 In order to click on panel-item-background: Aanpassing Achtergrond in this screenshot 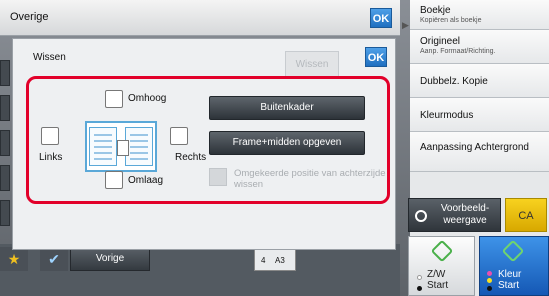, I will do `click(479, 152)`.